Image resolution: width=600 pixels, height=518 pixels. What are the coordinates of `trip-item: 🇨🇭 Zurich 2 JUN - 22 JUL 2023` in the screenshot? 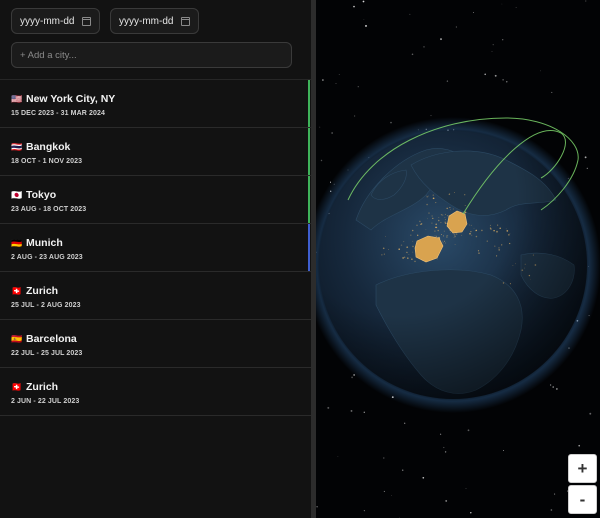 It's located at (155, 392).